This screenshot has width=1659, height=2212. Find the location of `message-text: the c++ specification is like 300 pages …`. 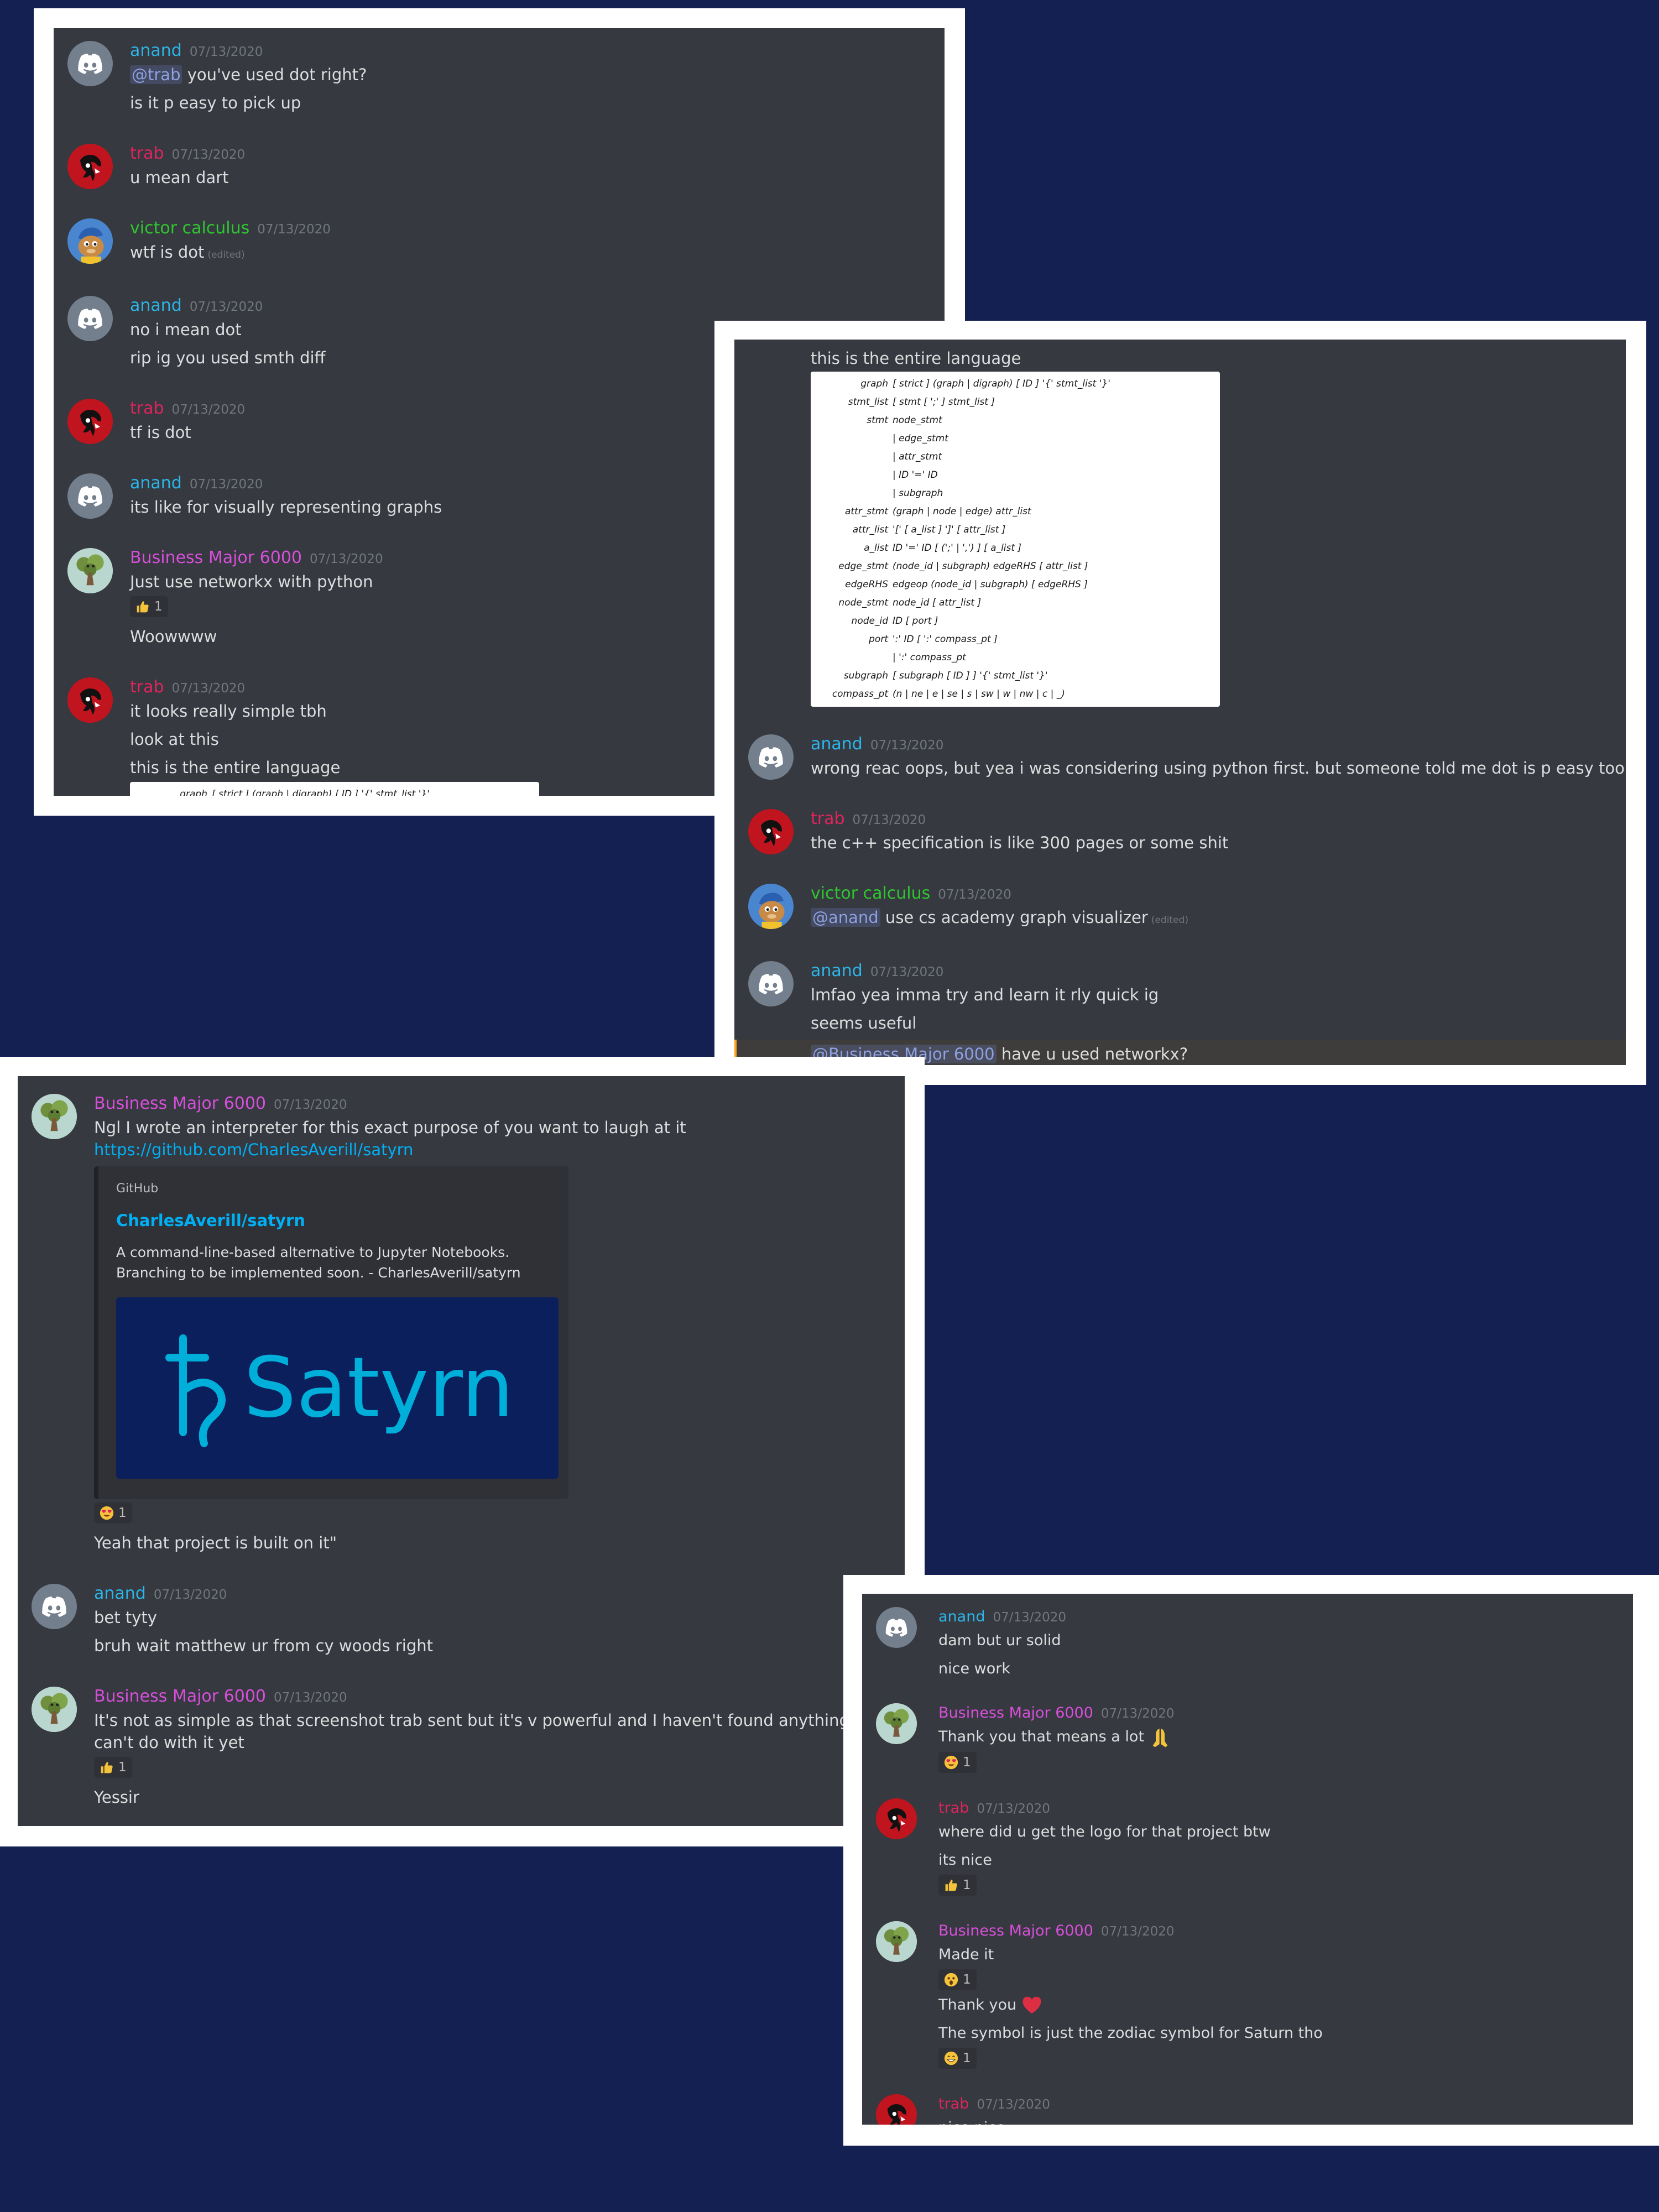

message-text: the c++ specification is like 300 pages … is located at coordinates (1020, 843).